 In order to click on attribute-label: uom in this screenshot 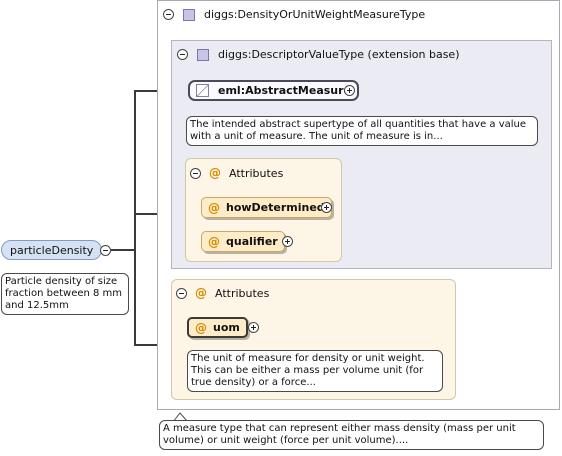, I will do `click(226, 327)`.